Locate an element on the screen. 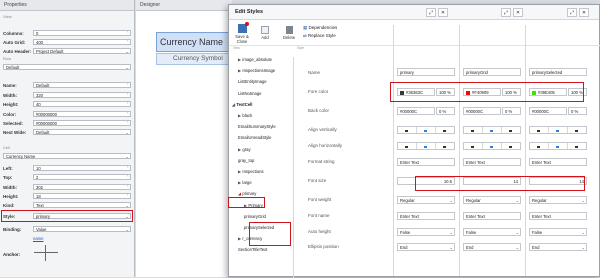 This screenshot has width=600, height=278. tree-item: ▶ Inspections is located at coordinates (251, 171).